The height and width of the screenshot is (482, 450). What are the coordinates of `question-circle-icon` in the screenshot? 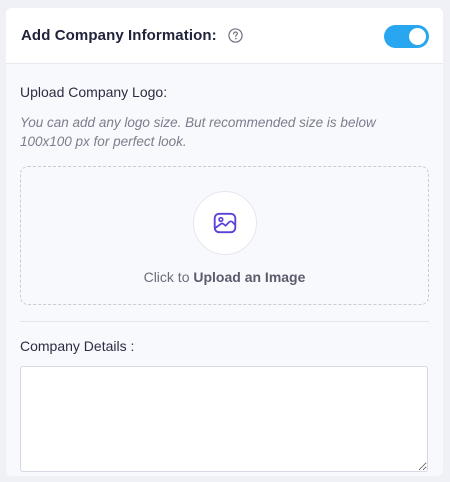 It's located at (235, 35).